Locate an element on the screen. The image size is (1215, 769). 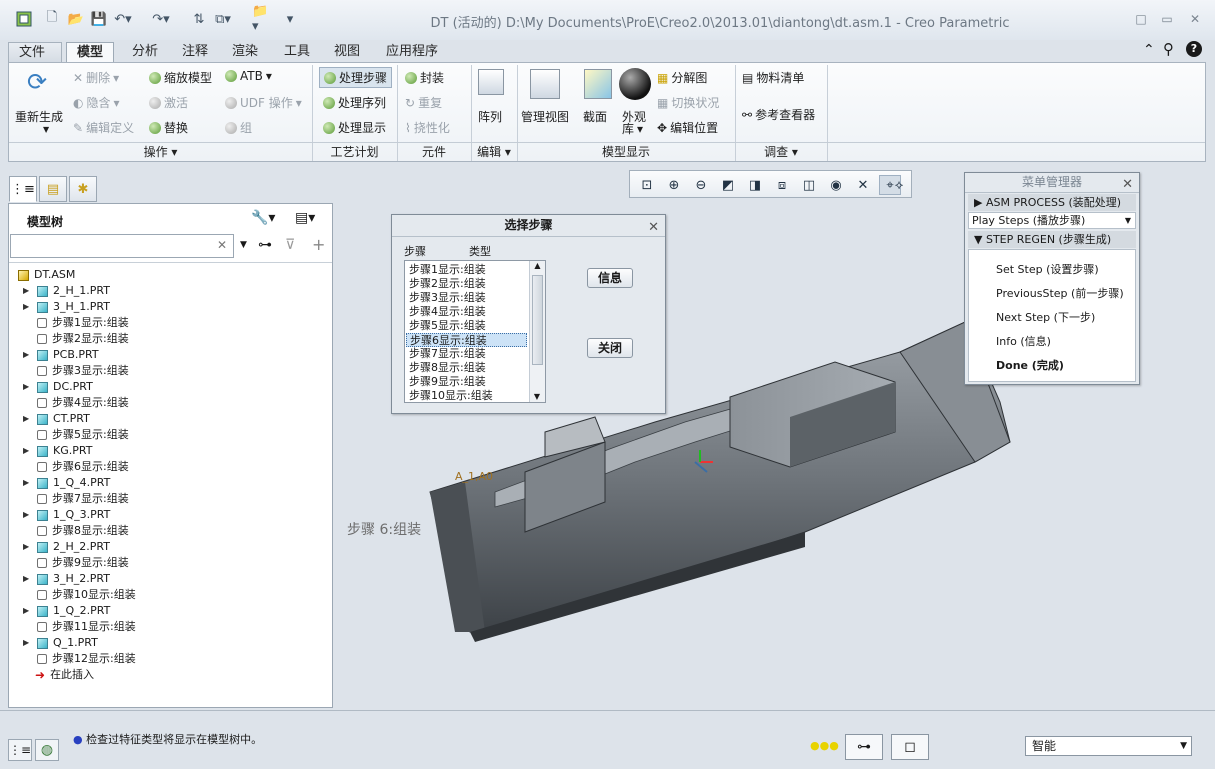
datum-display-icon: ✕ is located at coordinates (863, 185).